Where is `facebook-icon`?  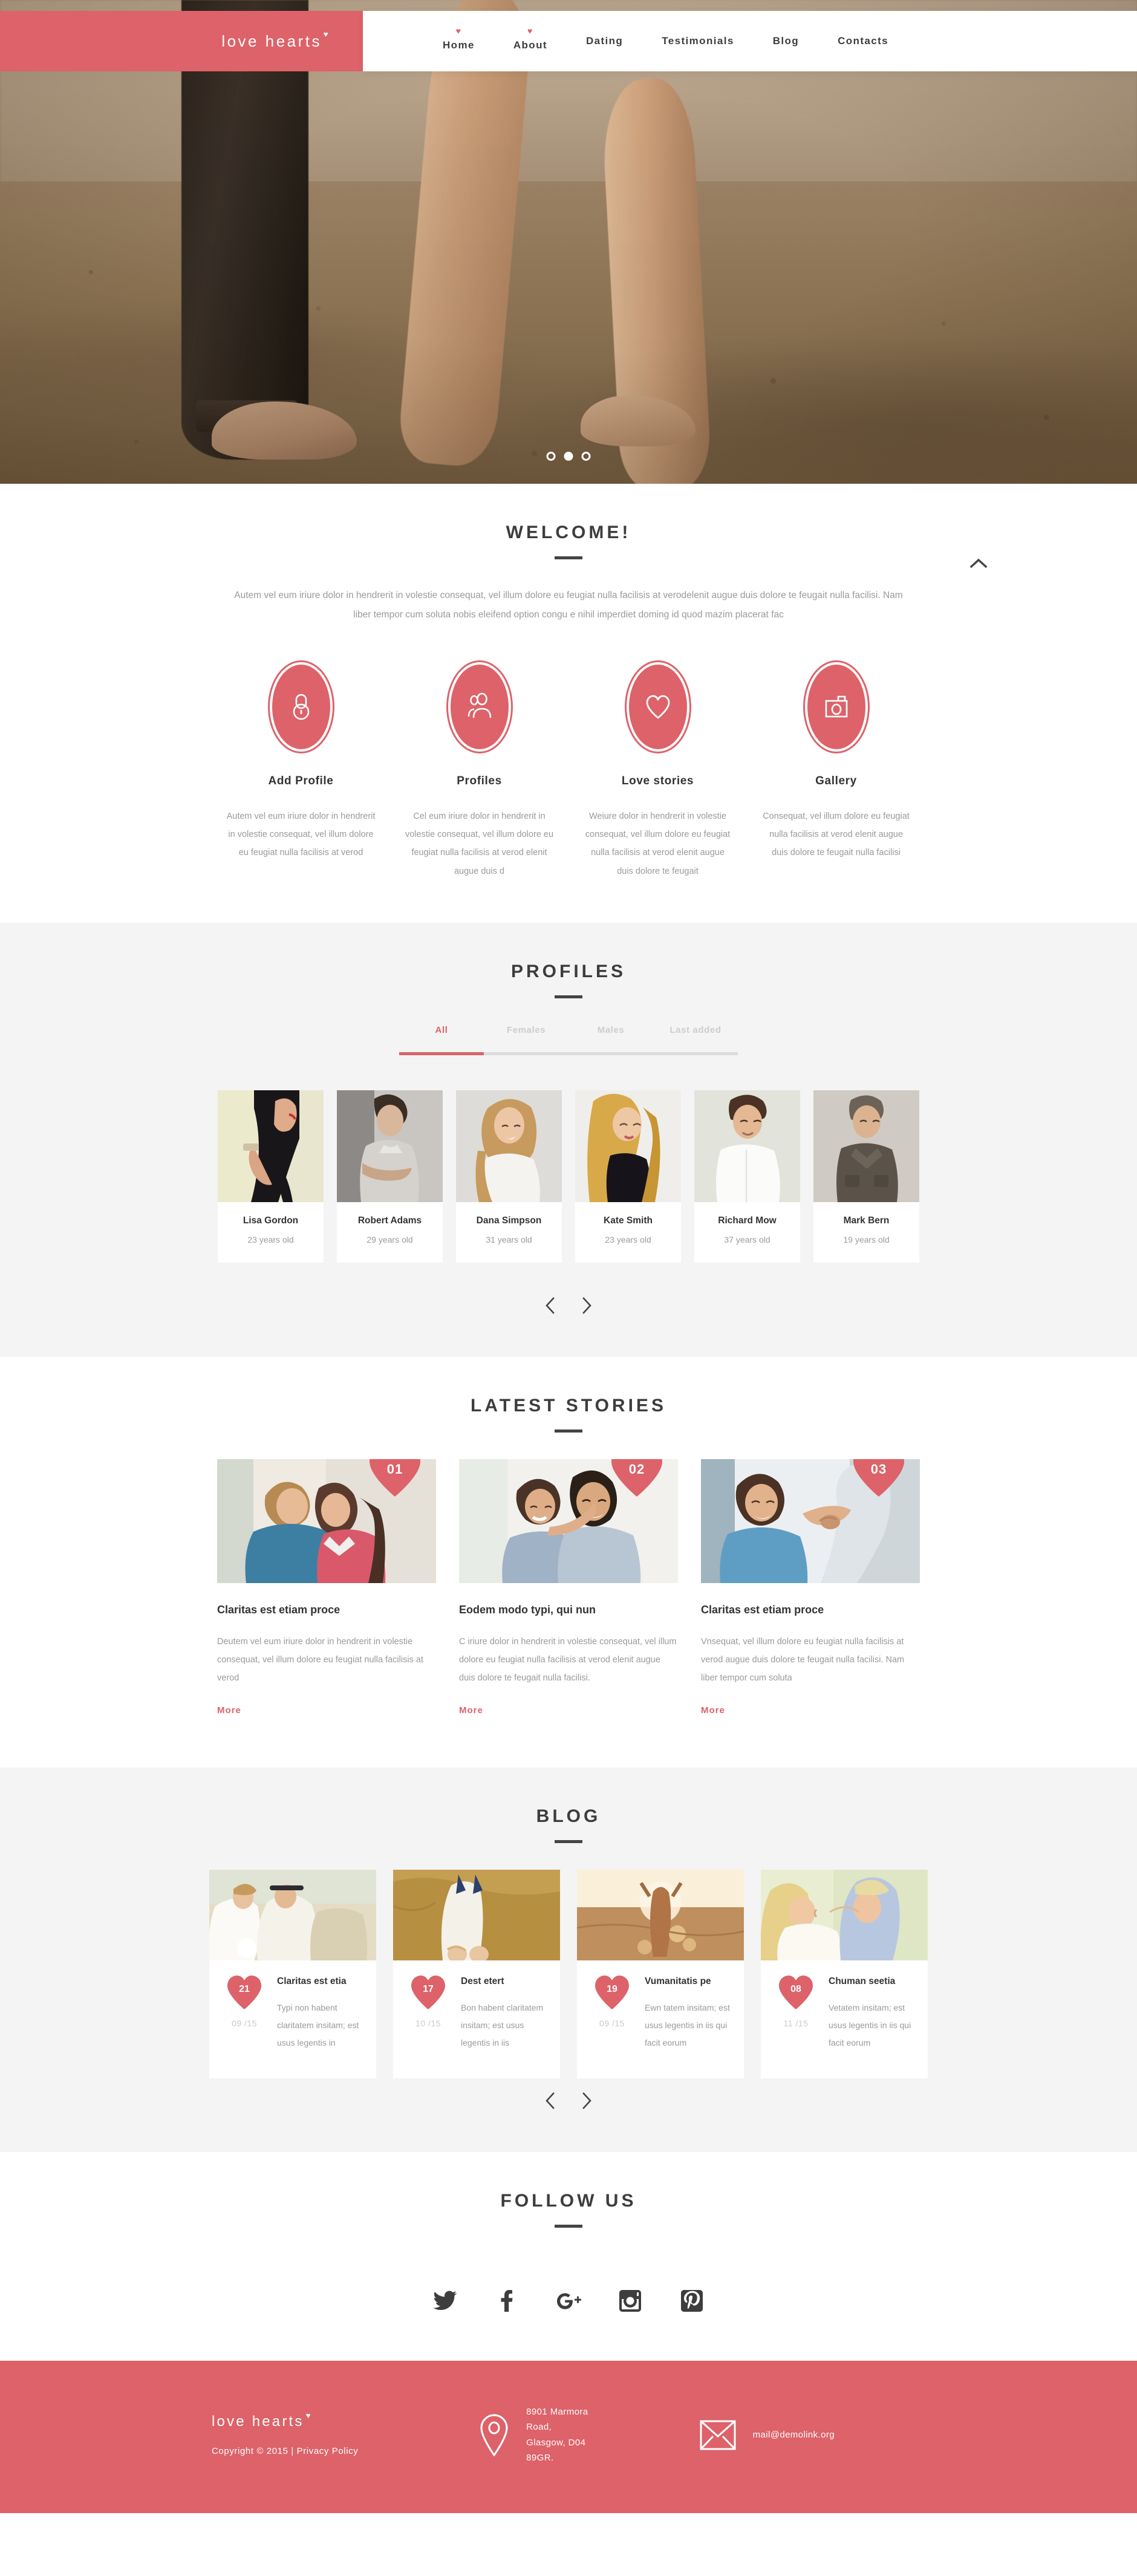
facebook-icon is located at coordinates (507, 2300).